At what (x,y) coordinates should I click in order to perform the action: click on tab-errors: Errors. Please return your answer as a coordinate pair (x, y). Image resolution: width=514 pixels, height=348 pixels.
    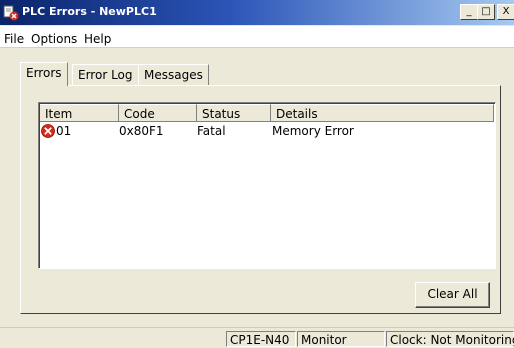
    Looking at the image, I should click on (44, 74).